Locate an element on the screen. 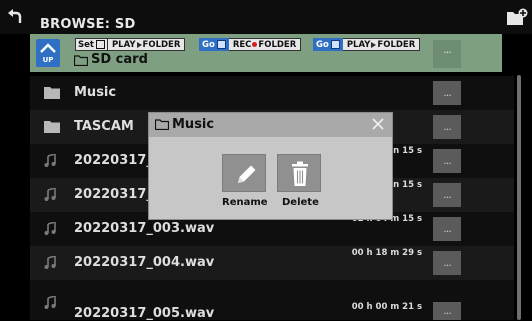 This screenshot has height=321, width=532. file-duration: 00 h 18 m 29 s is located at coordinates (386, 253).